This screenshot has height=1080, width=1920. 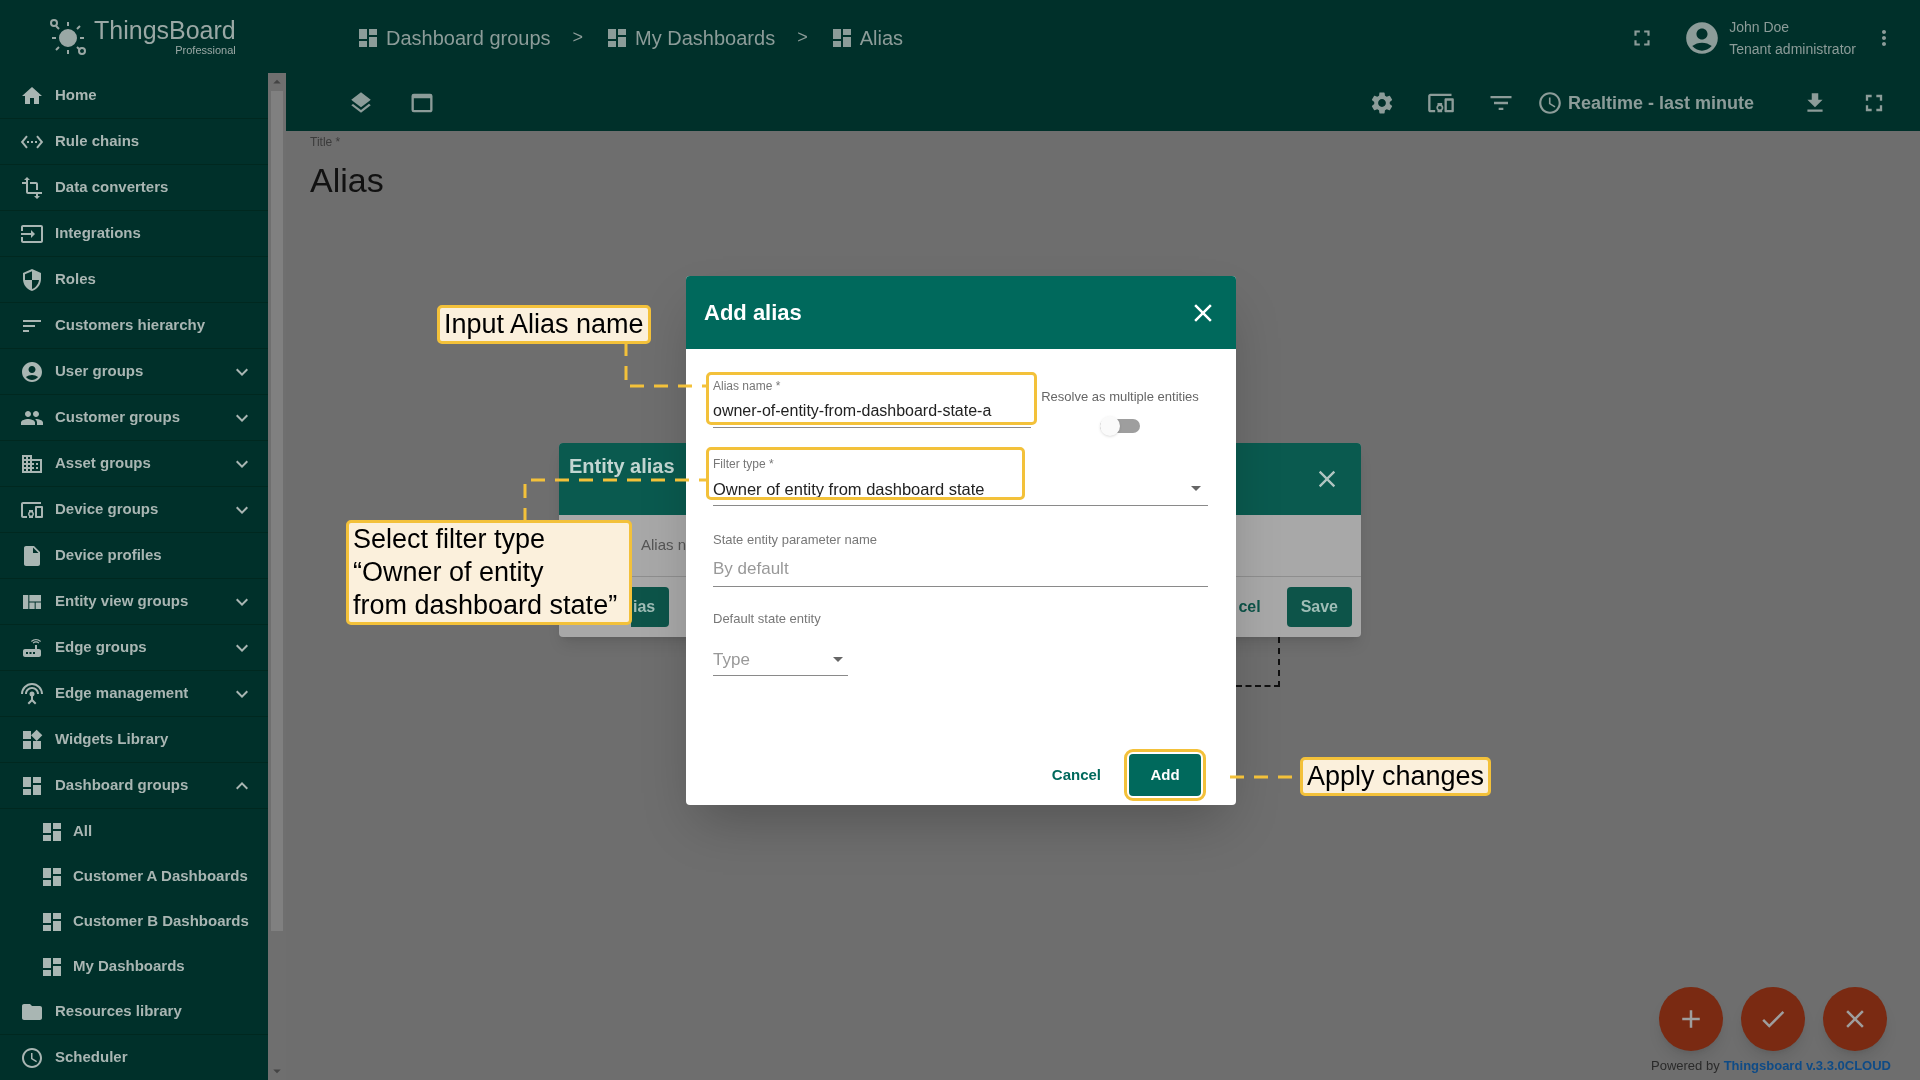 What do you see at coordinates (32, 371) in the screenshot?
I see `user-icon` at bounding box center [32, 371].